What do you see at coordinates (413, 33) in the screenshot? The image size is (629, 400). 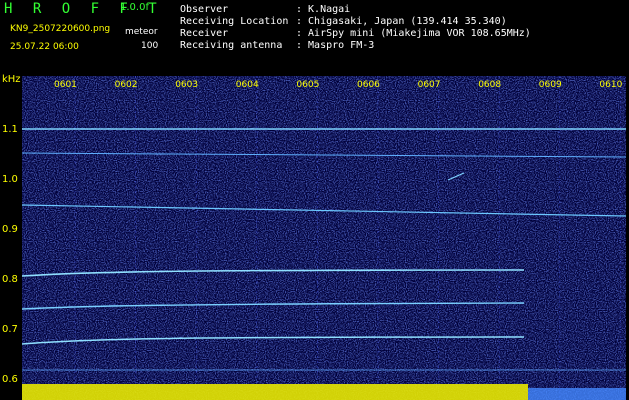 I see `receiver-value: : AirSpy mini (Miakejima VOR 108.65MHz)` at bounding box center [413, 33].